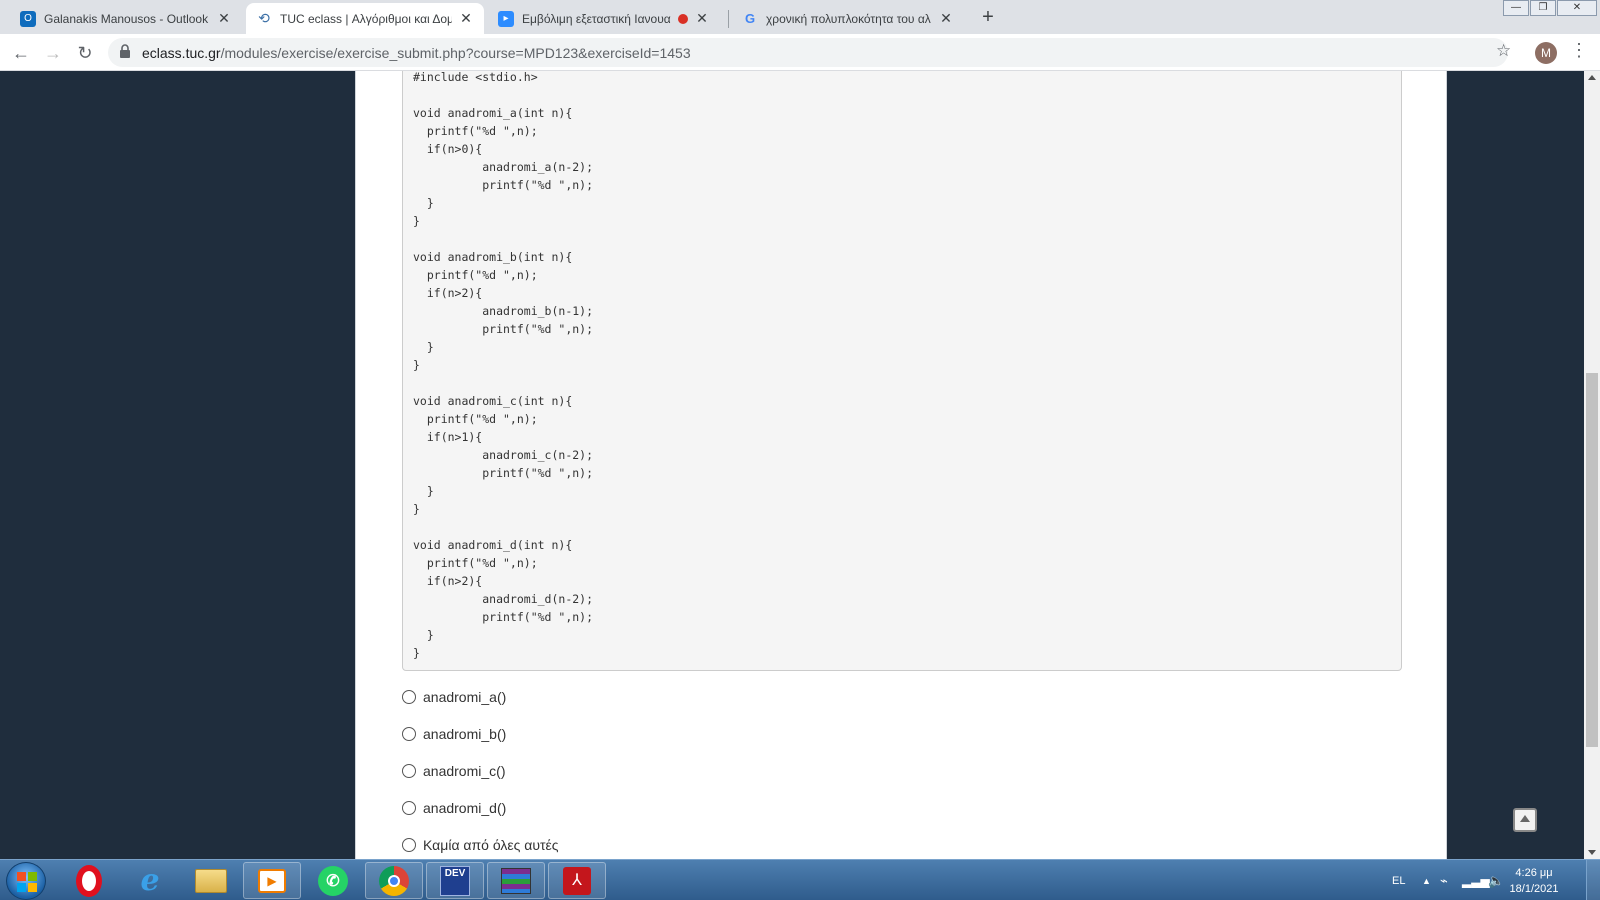  What do you see at coordinates (454, 697) in the screenshot?
I see `answer-option-a: anadromi_a()` at bounding box center [454, 697].